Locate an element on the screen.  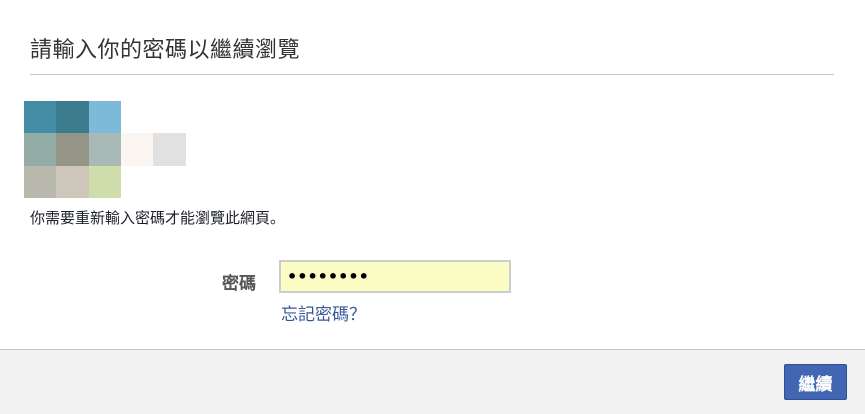
forgot-password-link: 忘記密碼？ is located at coordinates (323, 312).